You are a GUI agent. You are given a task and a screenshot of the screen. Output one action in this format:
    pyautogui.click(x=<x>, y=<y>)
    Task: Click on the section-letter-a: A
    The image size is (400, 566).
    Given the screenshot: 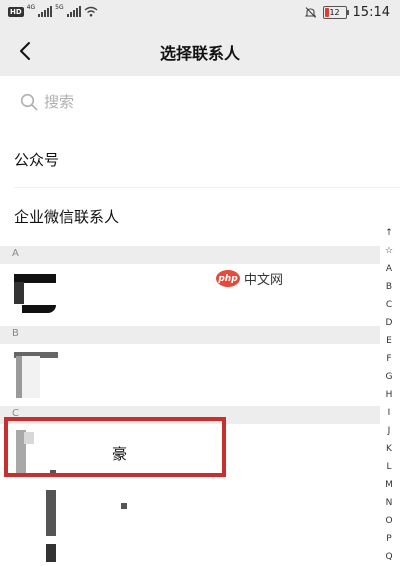 What is the action you would take?
    pyautogui.click(x=15, y=253)
    